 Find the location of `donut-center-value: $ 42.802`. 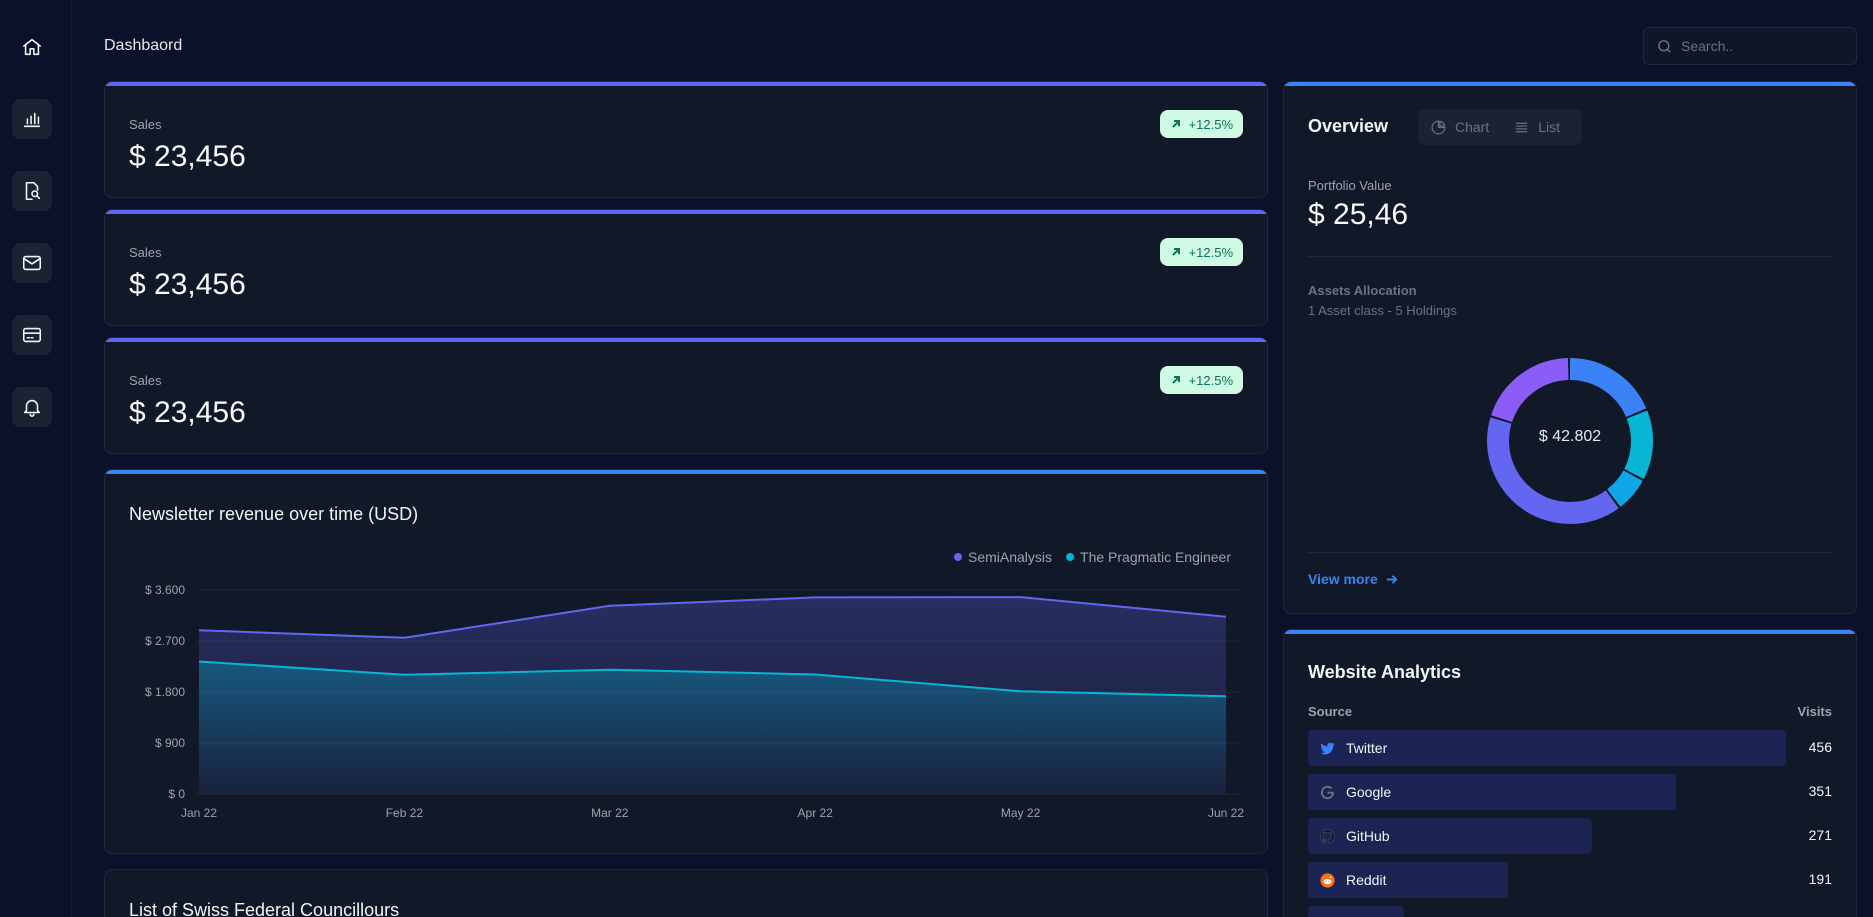

donut-center-value: $ 42.802 is located at coordinates (1570, 436).